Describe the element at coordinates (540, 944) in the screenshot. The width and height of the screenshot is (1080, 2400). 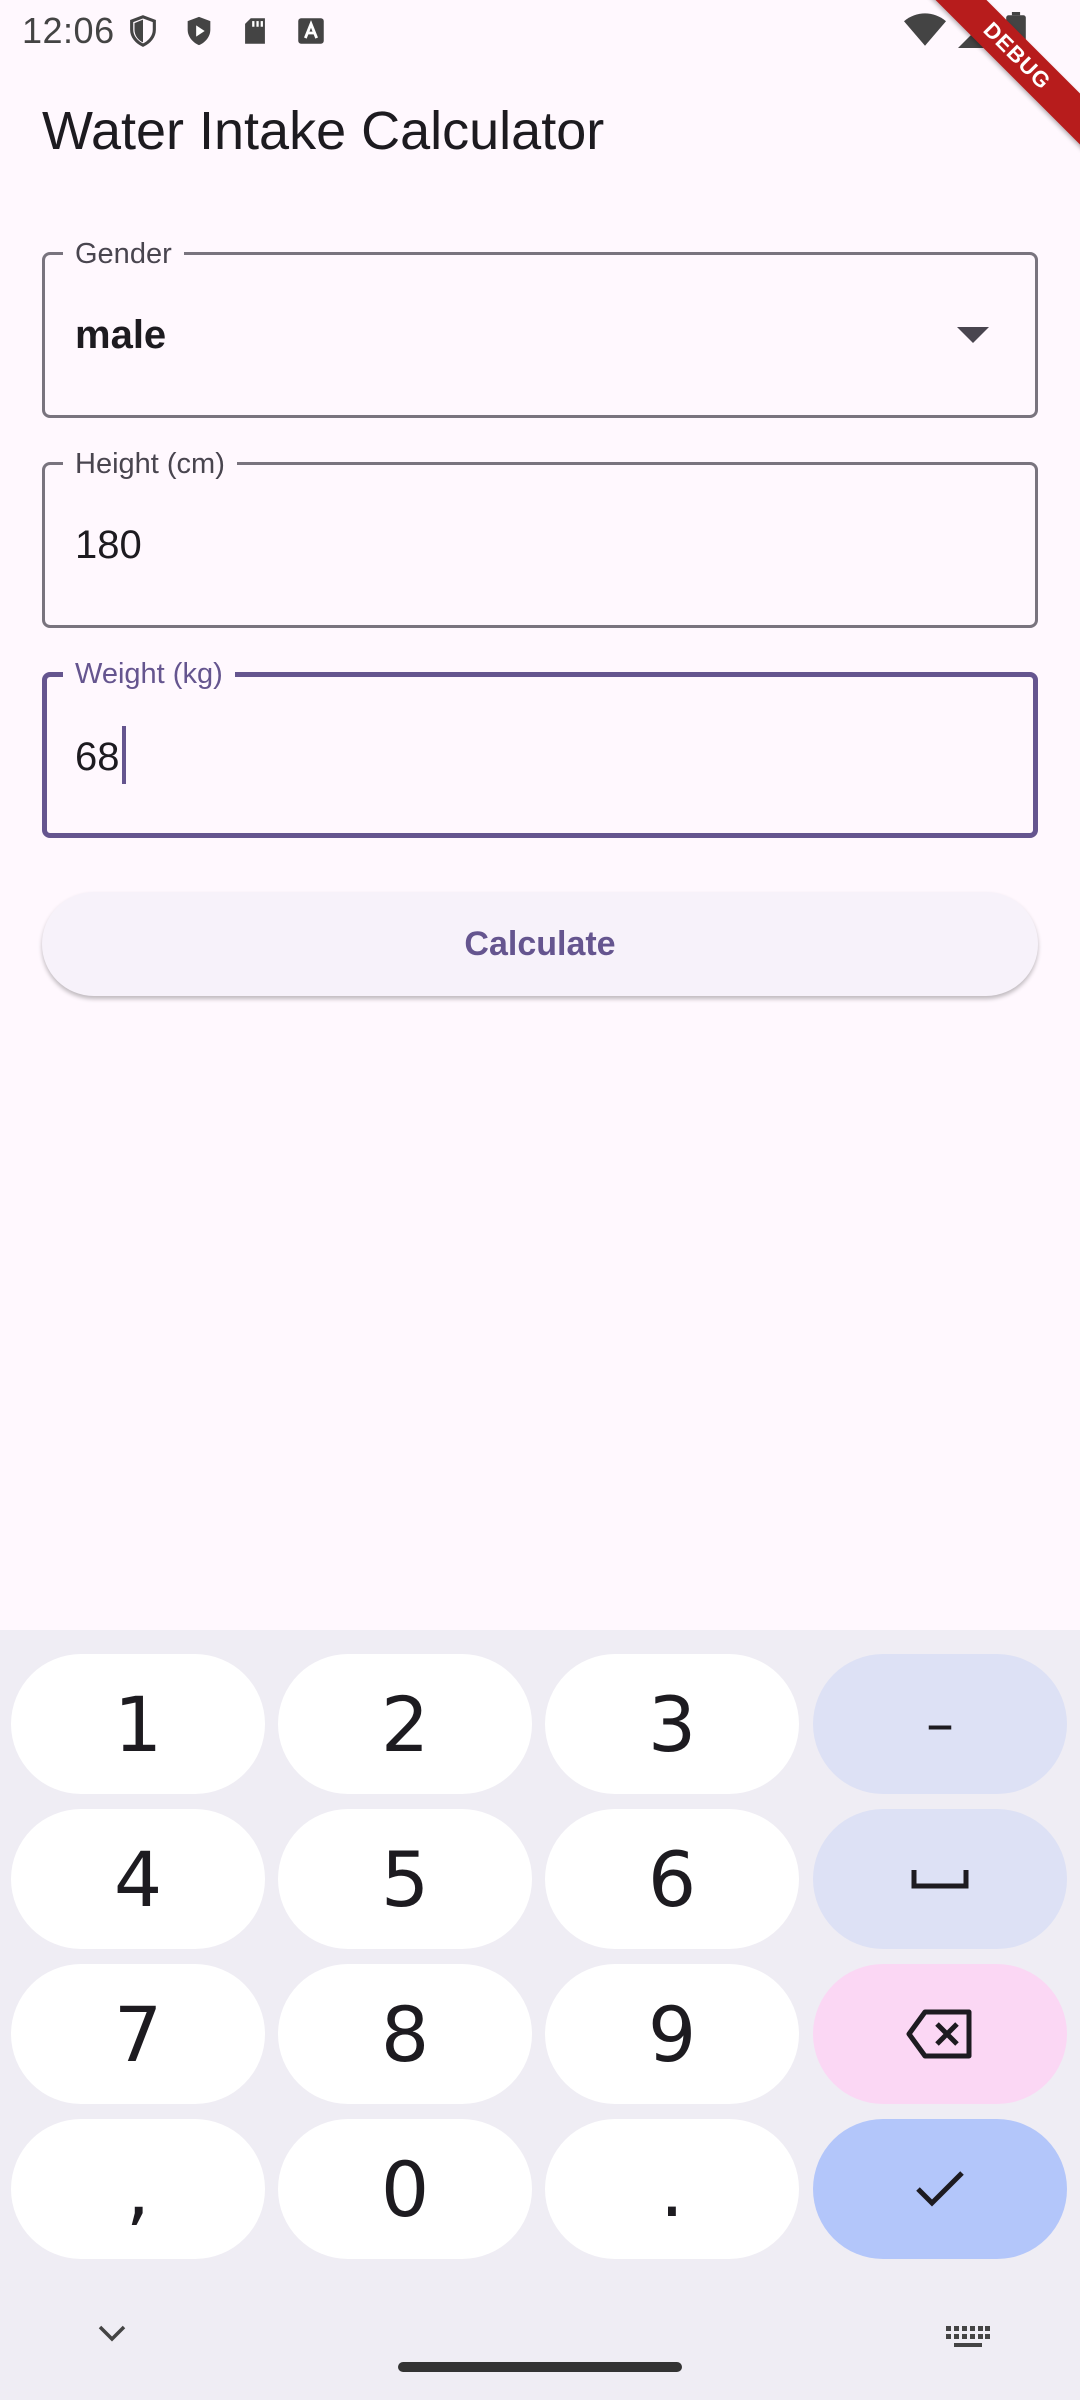
I see `calculate-button: Calculate` at that location.